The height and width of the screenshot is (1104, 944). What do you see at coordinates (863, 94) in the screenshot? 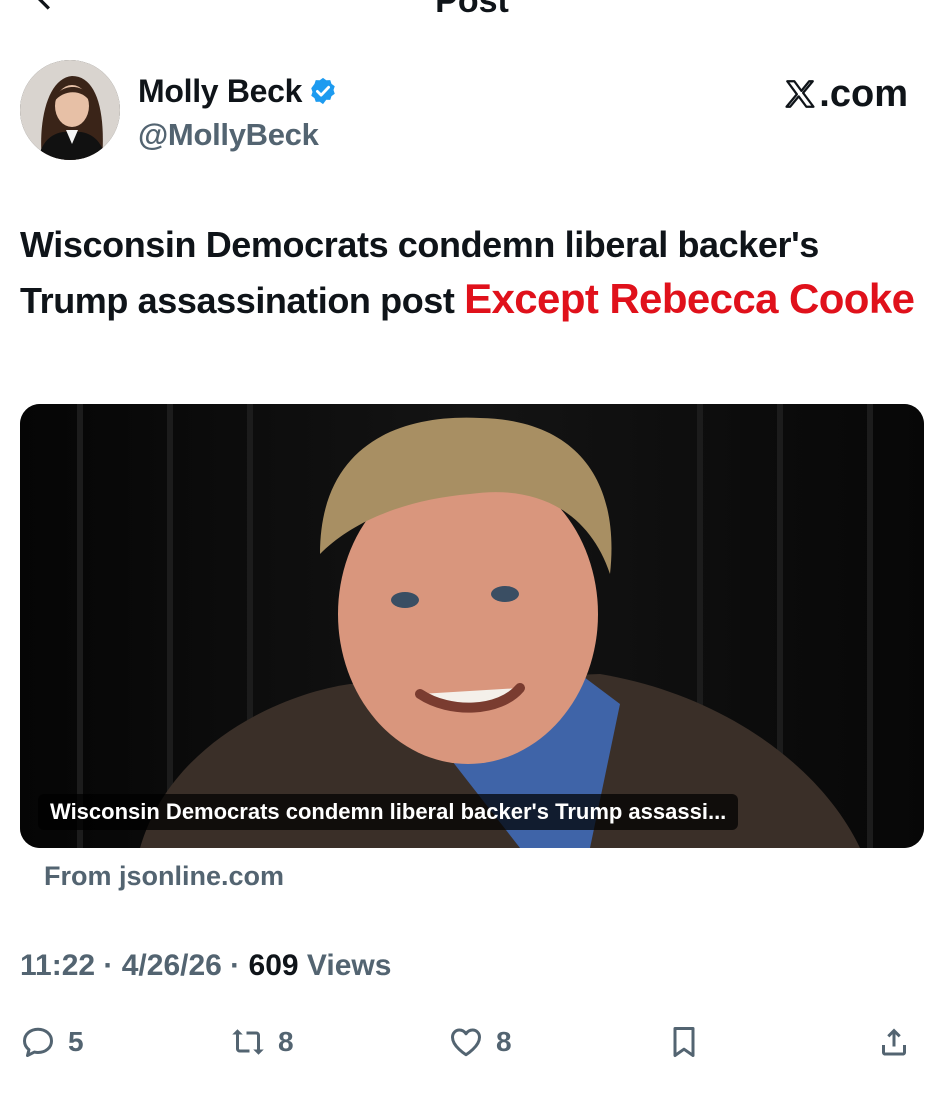
I see `brand-text: .com` at bounding box center [863, 94].